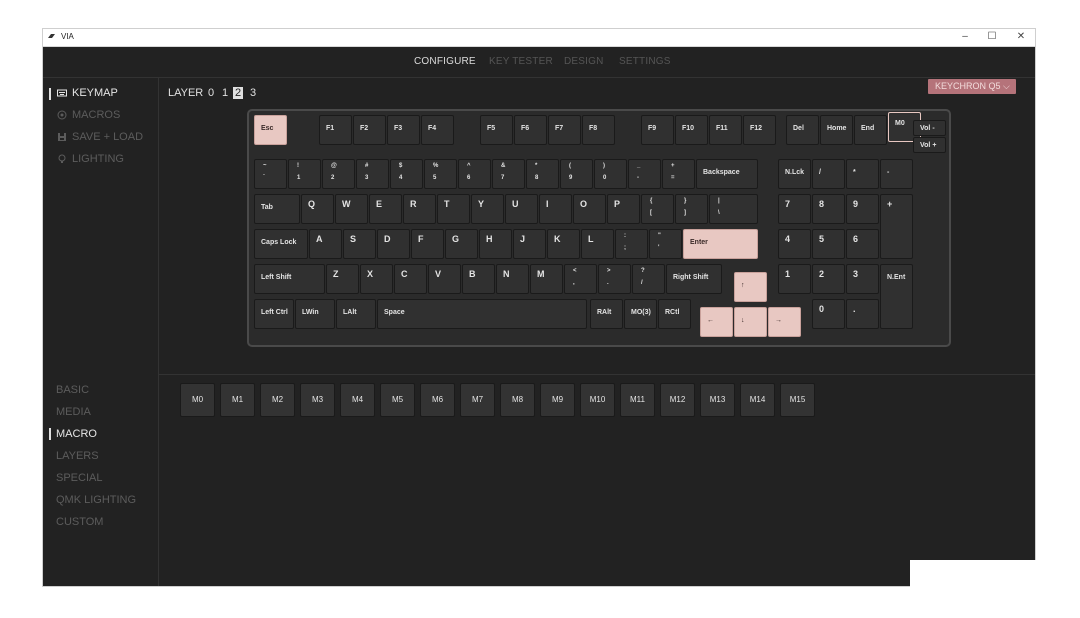  Describe the element at coordinates (725, 130) in the screenshot. I see `key-f11: F11` at that location.